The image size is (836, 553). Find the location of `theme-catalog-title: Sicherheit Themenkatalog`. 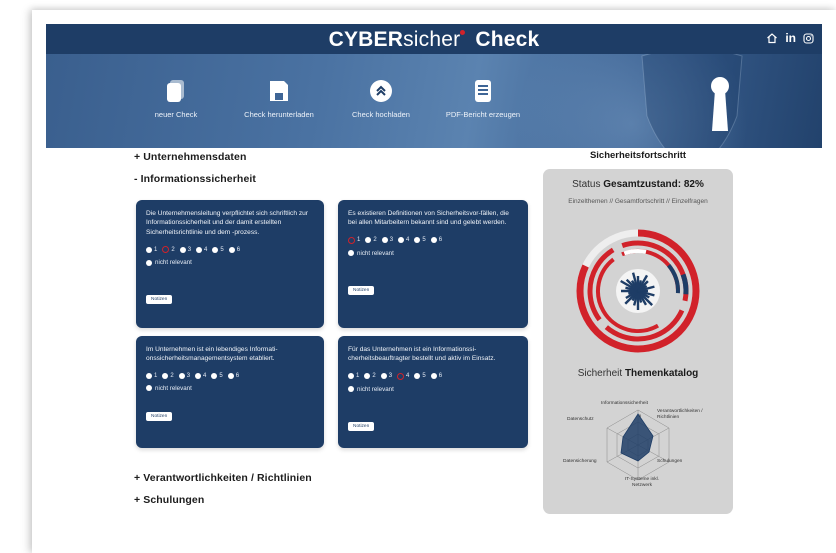

theme-catalog-title: Sicherheit Themenkatalog is located at coordinates (638, 373).